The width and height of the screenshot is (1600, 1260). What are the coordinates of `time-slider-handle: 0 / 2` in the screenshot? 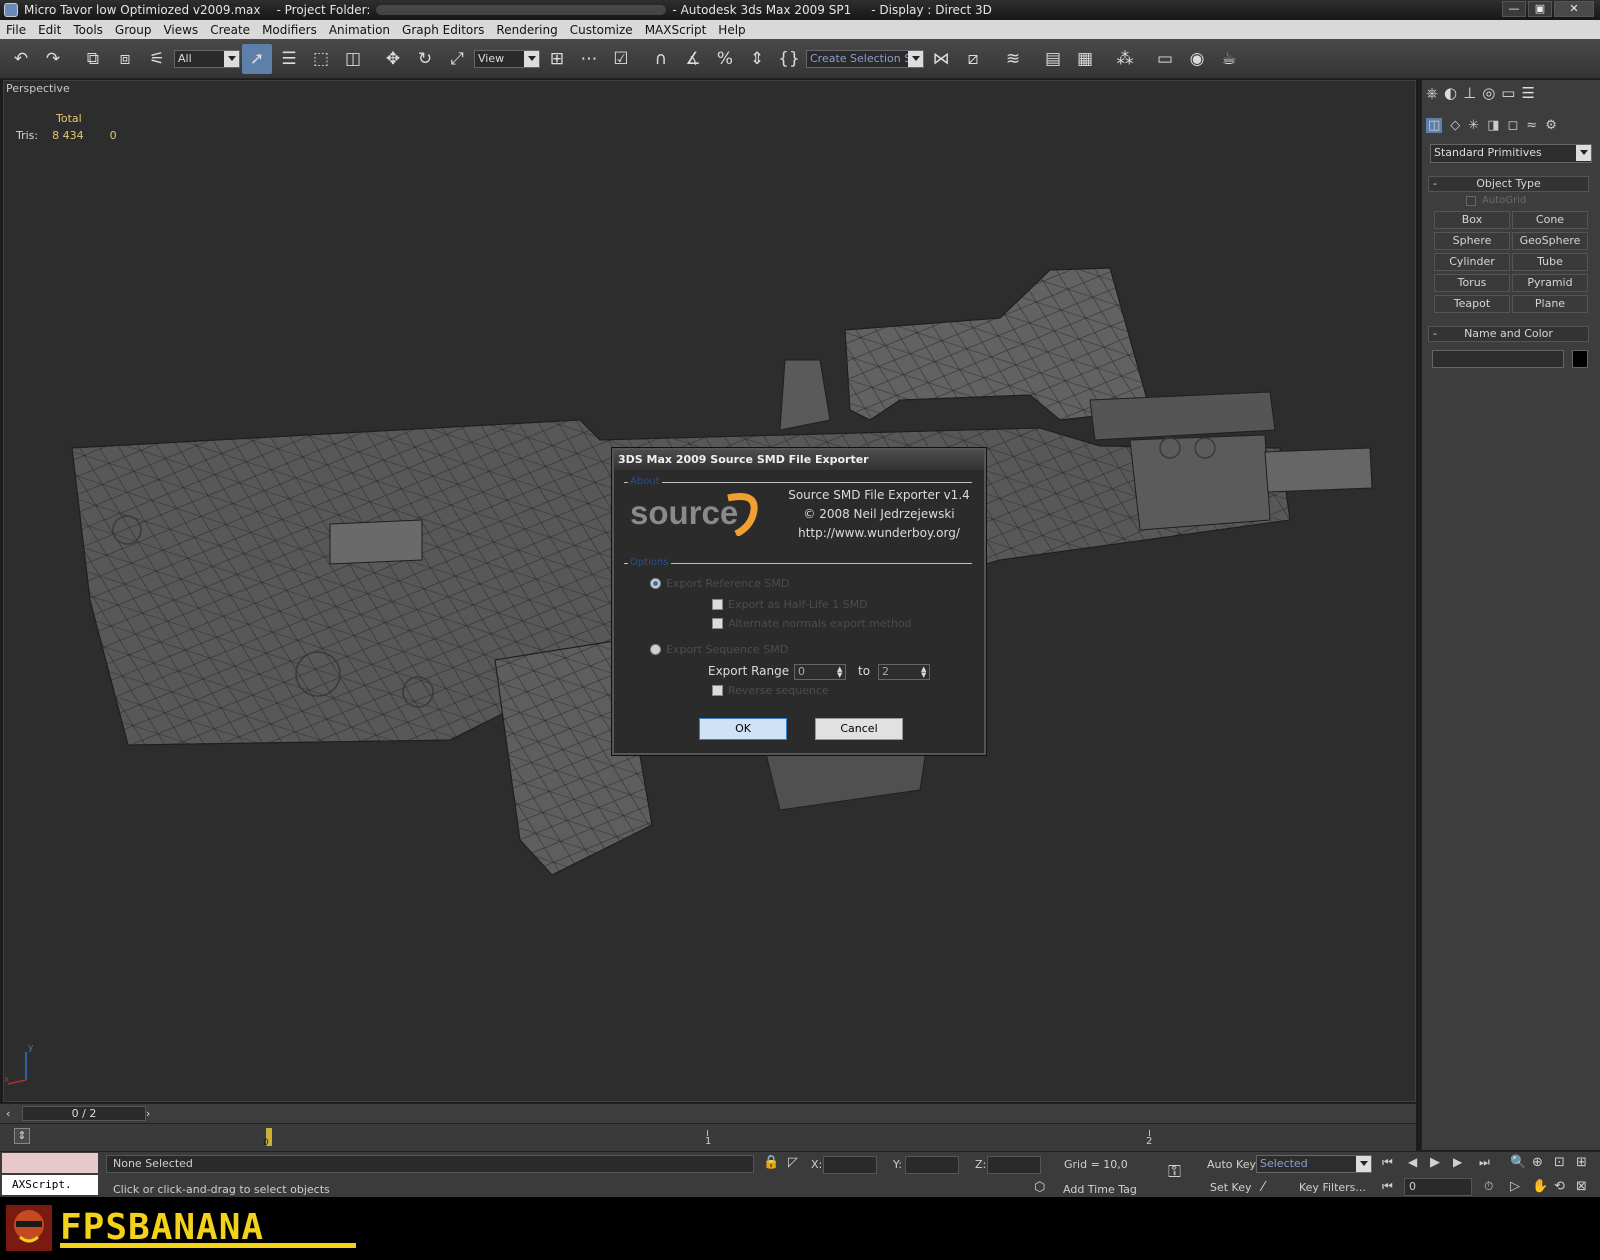 It's located at (84, 1113).